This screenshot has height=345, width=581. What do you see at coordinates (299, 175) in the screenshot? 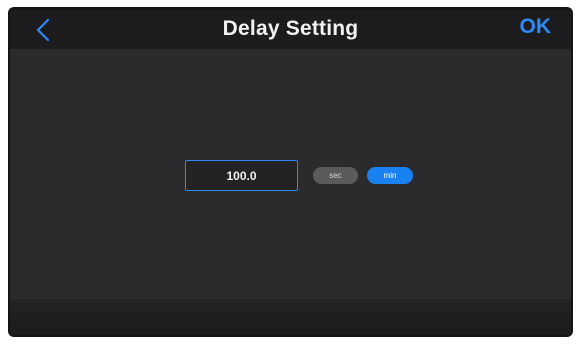
I see `delay-controls: 100.0 sec min` at bounding box center [299, 175].